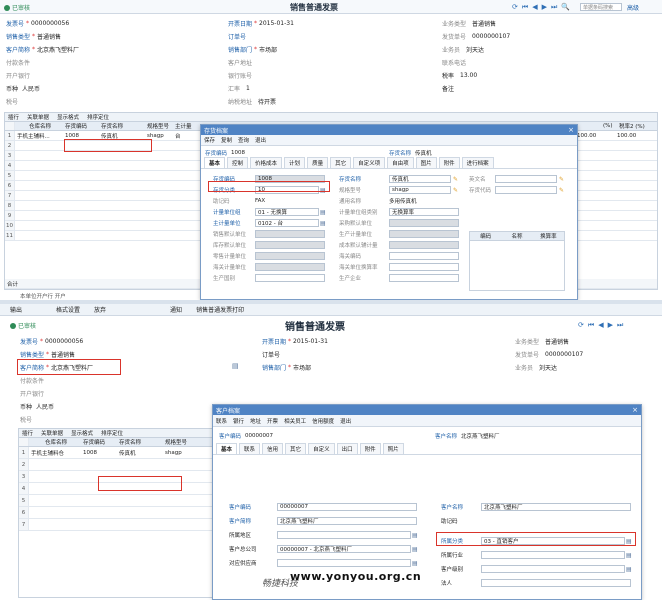 The width and height of the screenshot is (662, 600). What do you see at coordinates (426, 162) in the screenshot?
I see `tab-image: 图片` at bounding box center [426, 162].